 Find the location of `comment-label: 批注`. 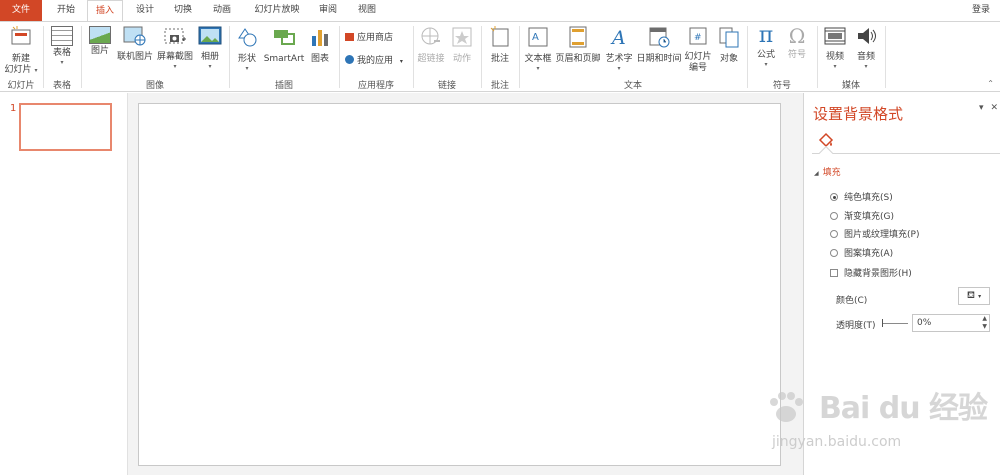

comment-label: 批注 is located at coordinates (499, 59).